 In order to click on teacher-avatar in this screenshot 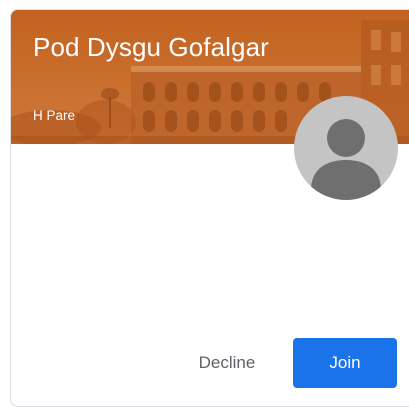, I will do `click(346, 148)`.